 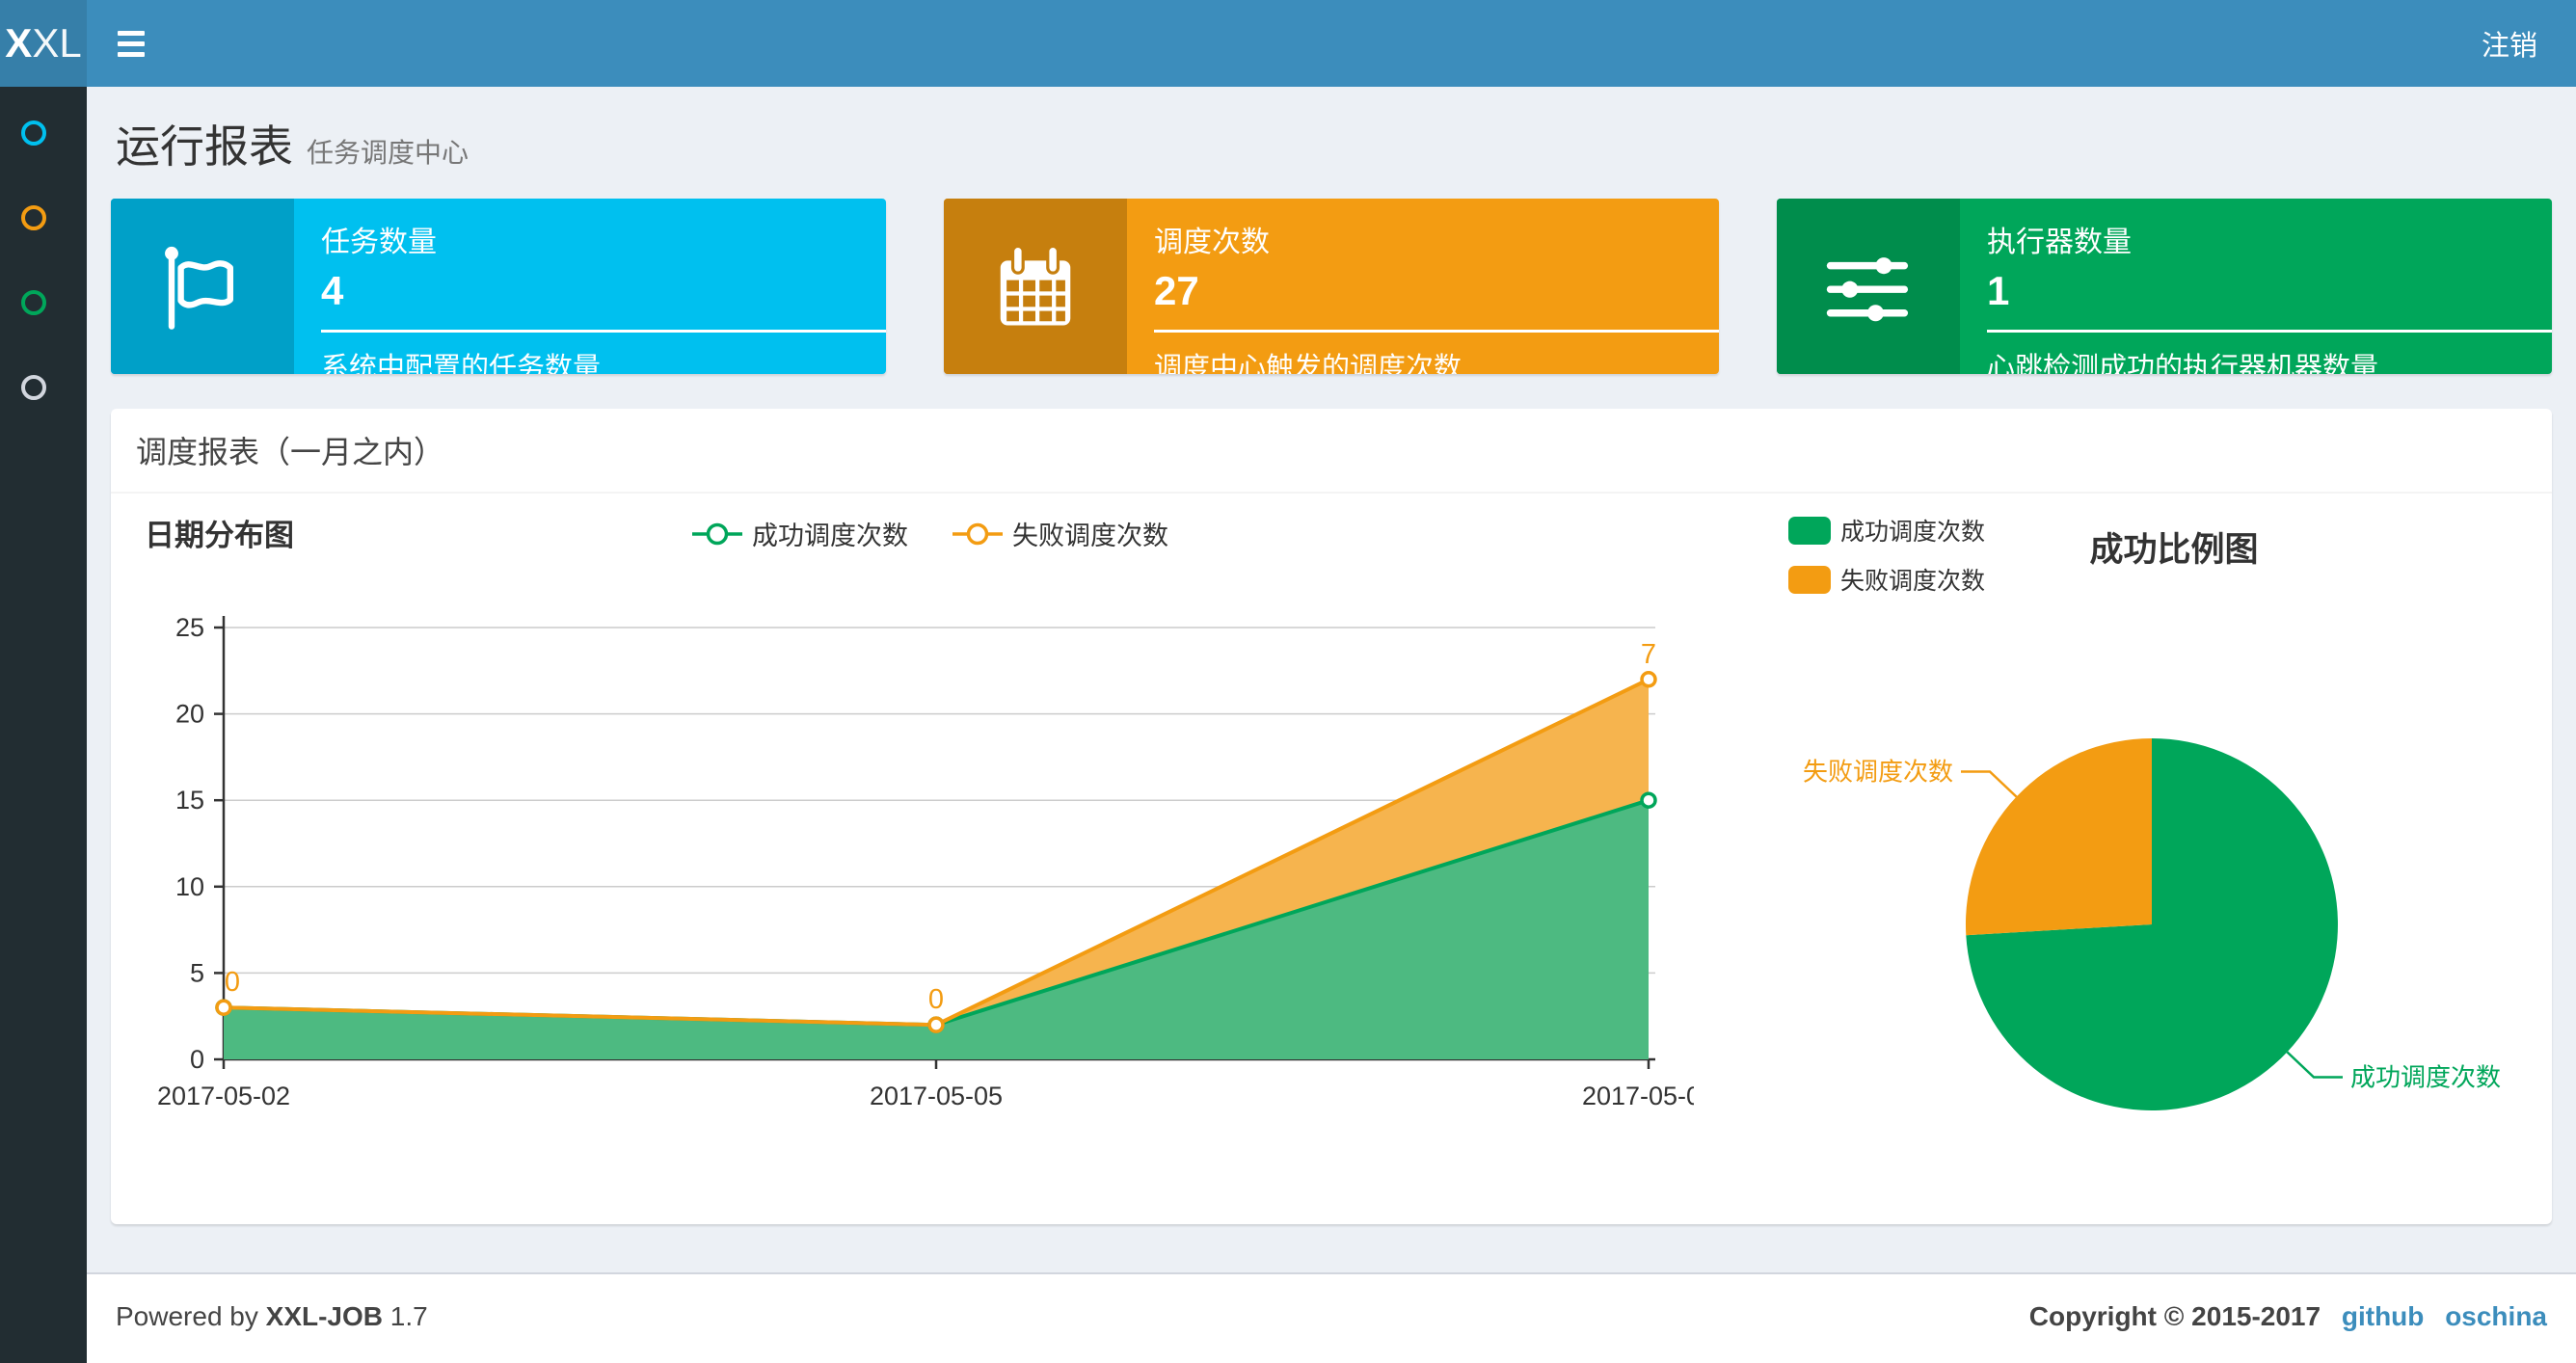 What do you see at coordinates (1638, 1096) in the screenshot?
I see `x-axis-label: 2017-05-08` at bounding box center [1638, 1096].